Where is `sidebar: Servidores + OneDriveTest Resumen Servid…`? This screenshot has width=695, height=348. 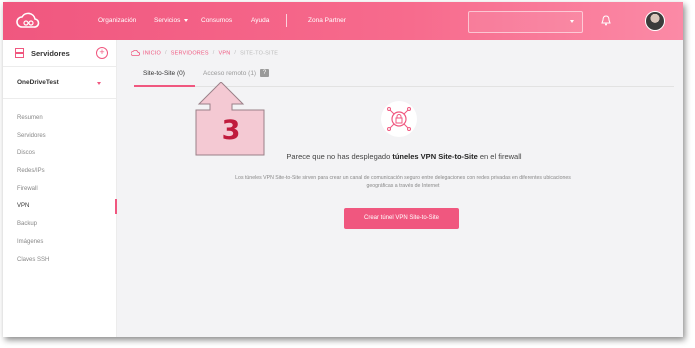 sidebar: Servidores + OneDriveTest Resumen Servid… is located at coordinates (60, 188).